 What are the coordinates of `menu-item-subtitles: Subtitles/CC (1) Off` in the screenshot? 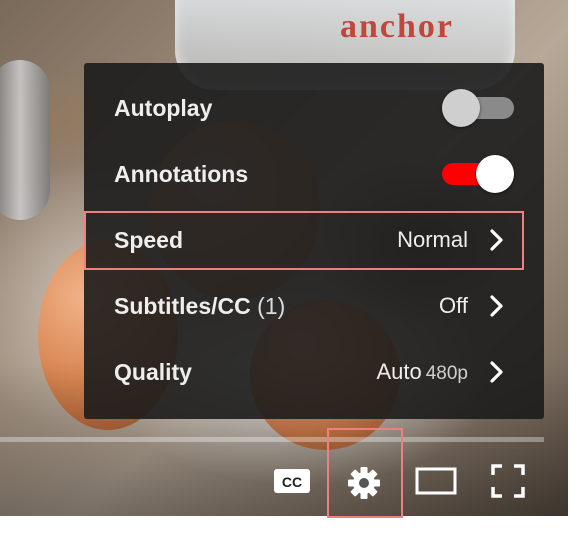 It's located at (314, 306).